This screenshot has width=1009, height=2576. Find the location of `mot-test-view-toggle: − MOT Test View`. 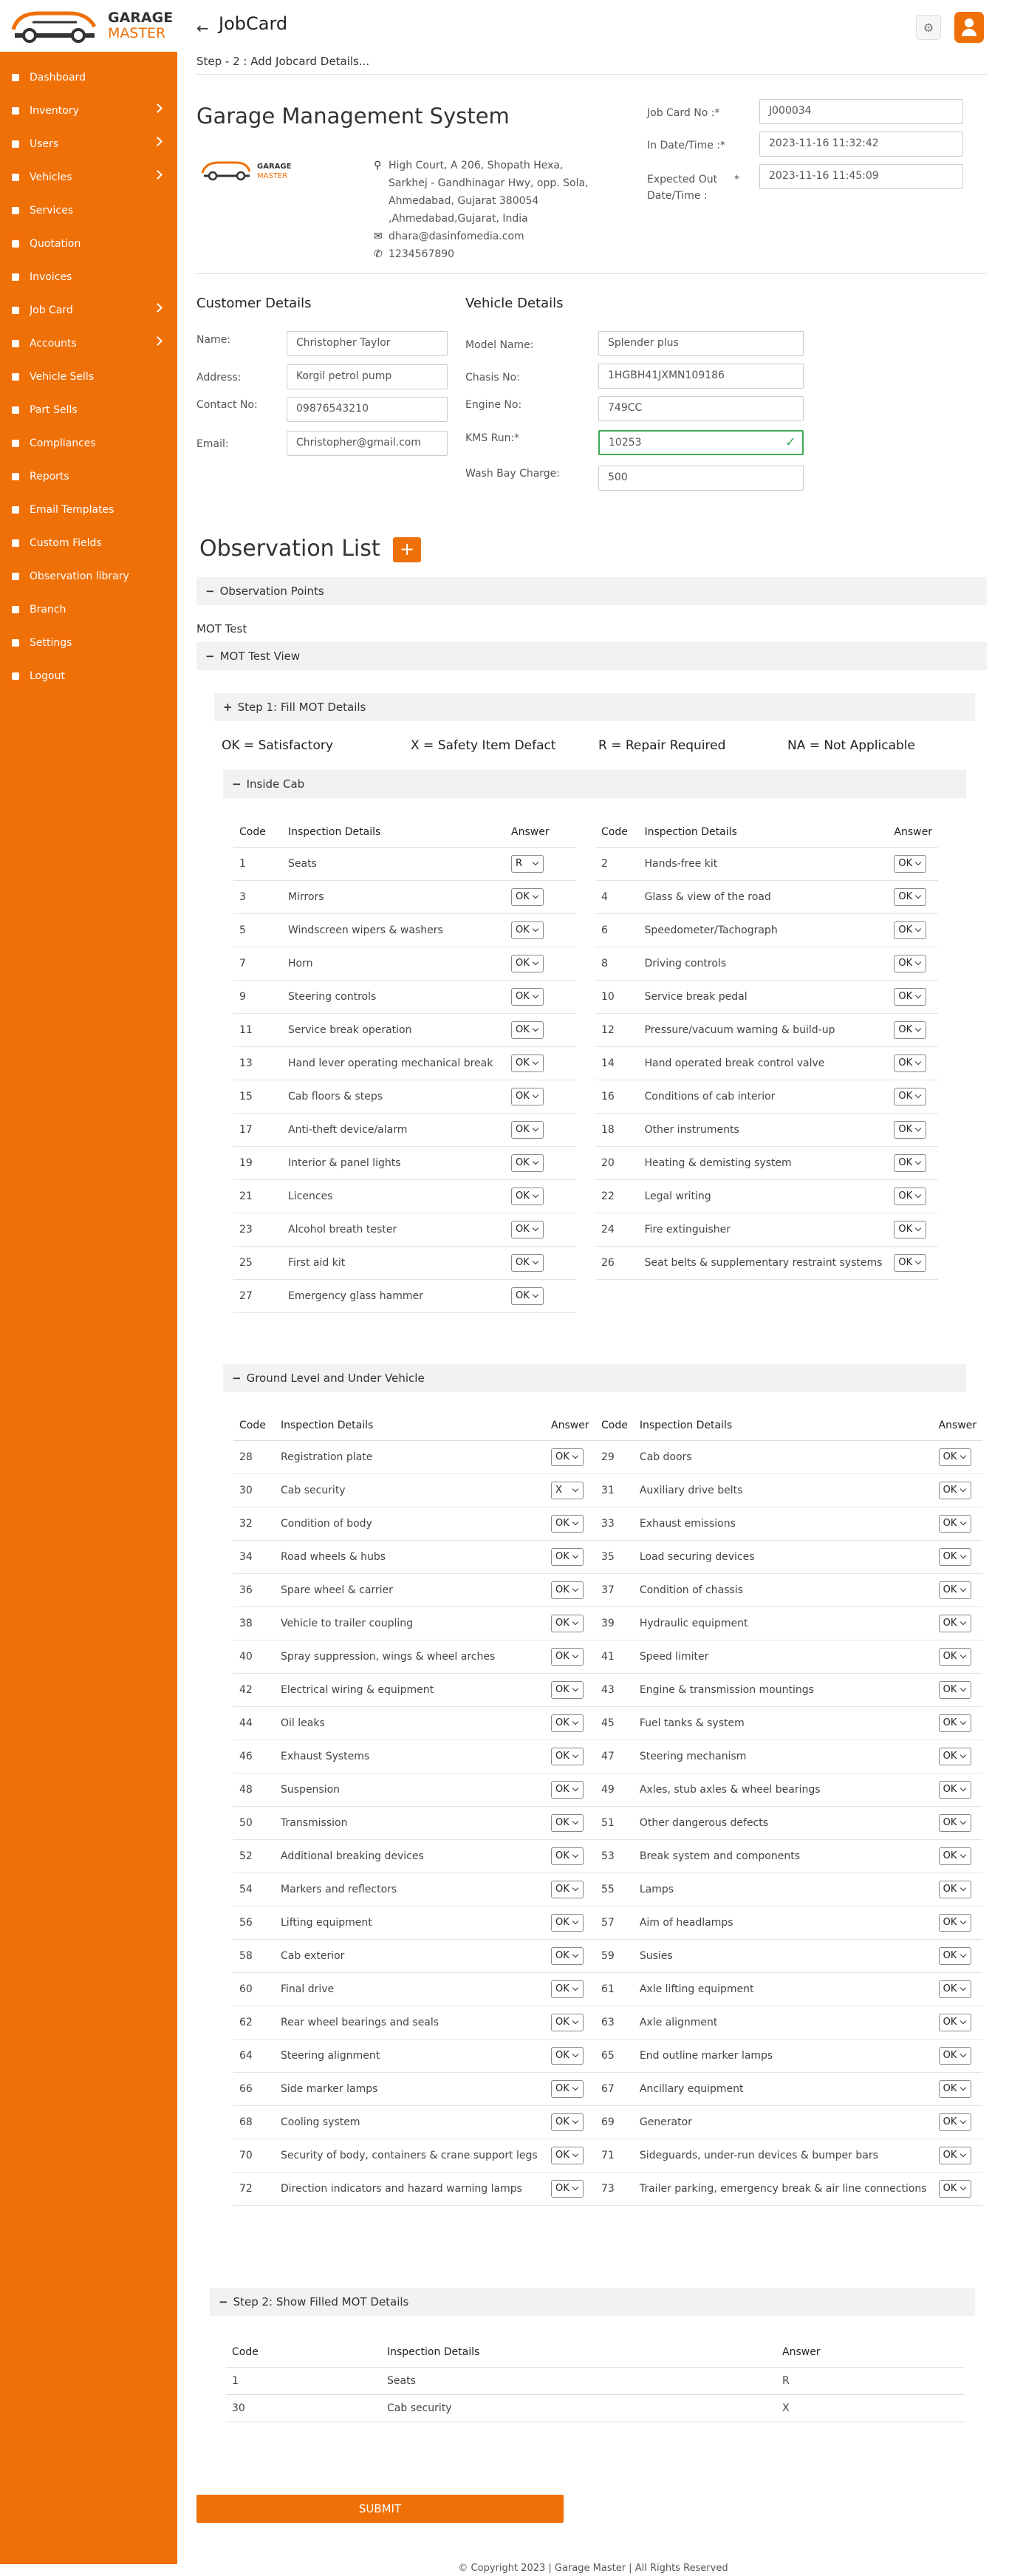

mot-test-view-toggle: − MOT Test View is located at coordinates (591, 656).